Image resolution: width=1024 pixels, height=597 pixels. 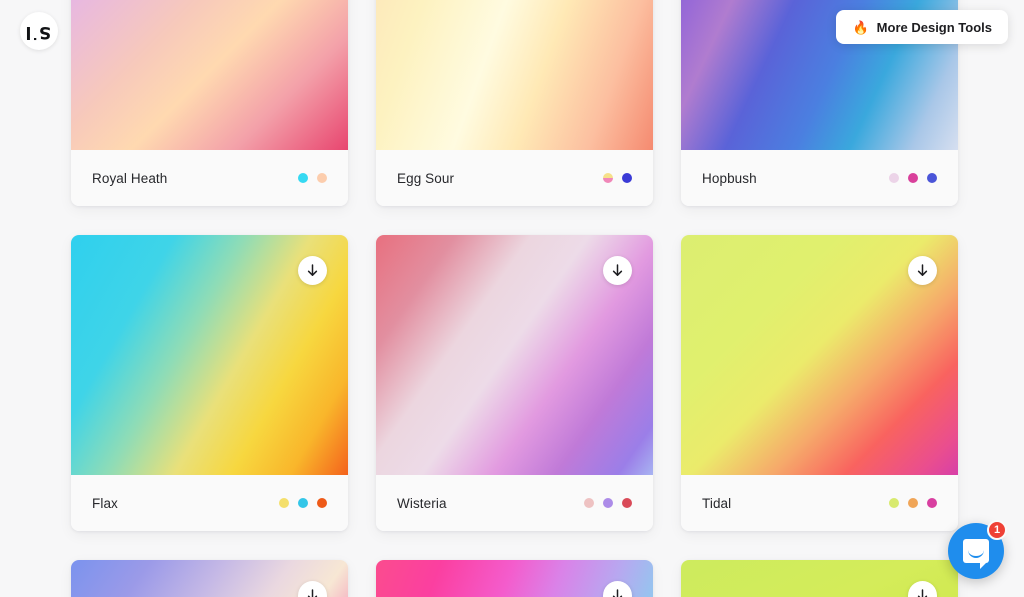 What do you see at coordinates (819, 503) in the screenshot?
I see `gradient-card-footer: Tidal` at bounding box center [819, 503].